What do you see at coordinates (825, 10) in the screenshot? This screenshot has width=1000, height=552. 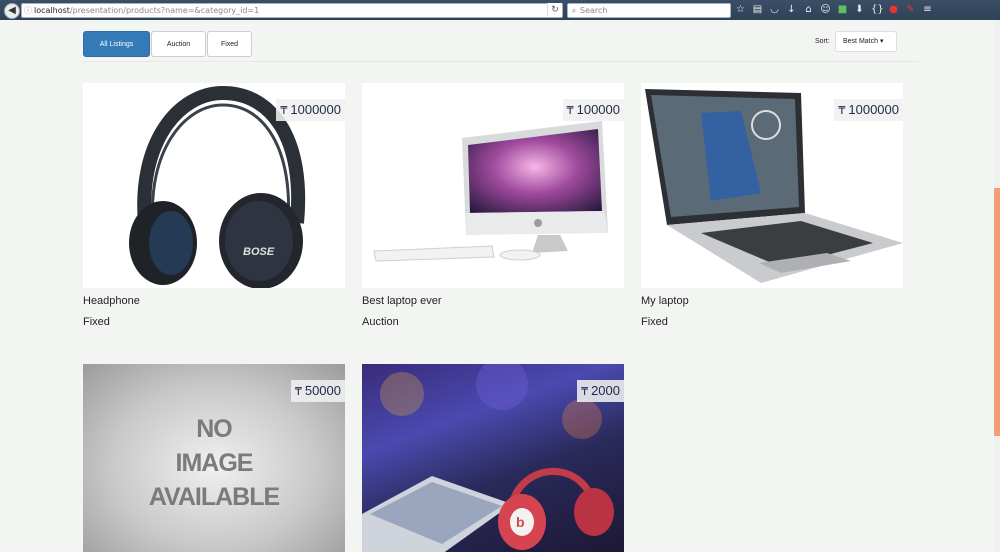 I see `smiley-icon: ☺` at bounding box center [825, 10].